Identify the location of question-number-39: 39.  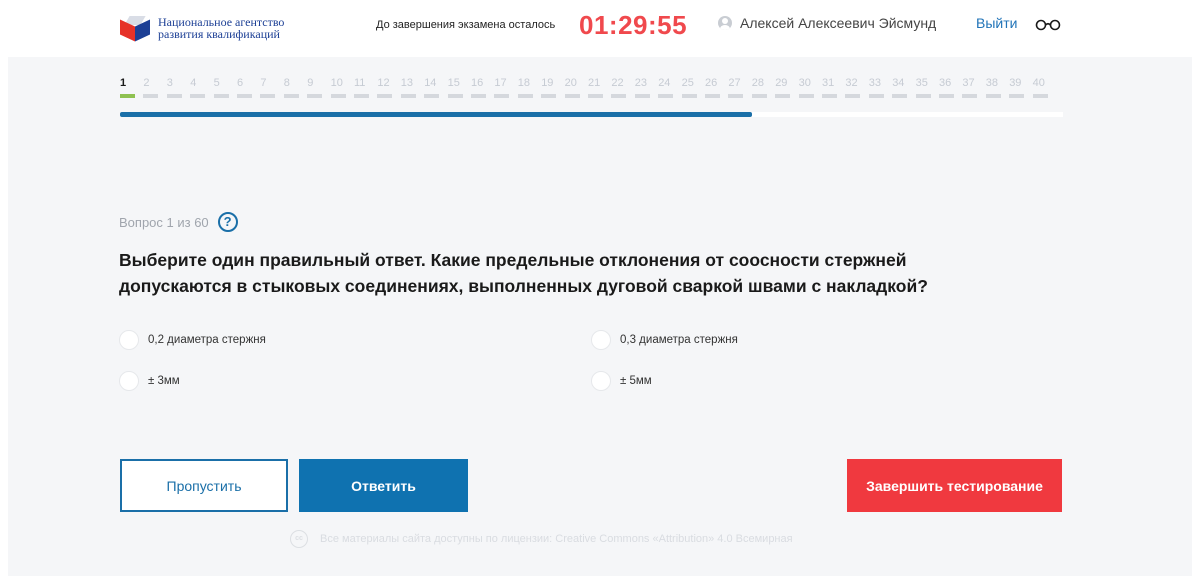
(1019, 83).